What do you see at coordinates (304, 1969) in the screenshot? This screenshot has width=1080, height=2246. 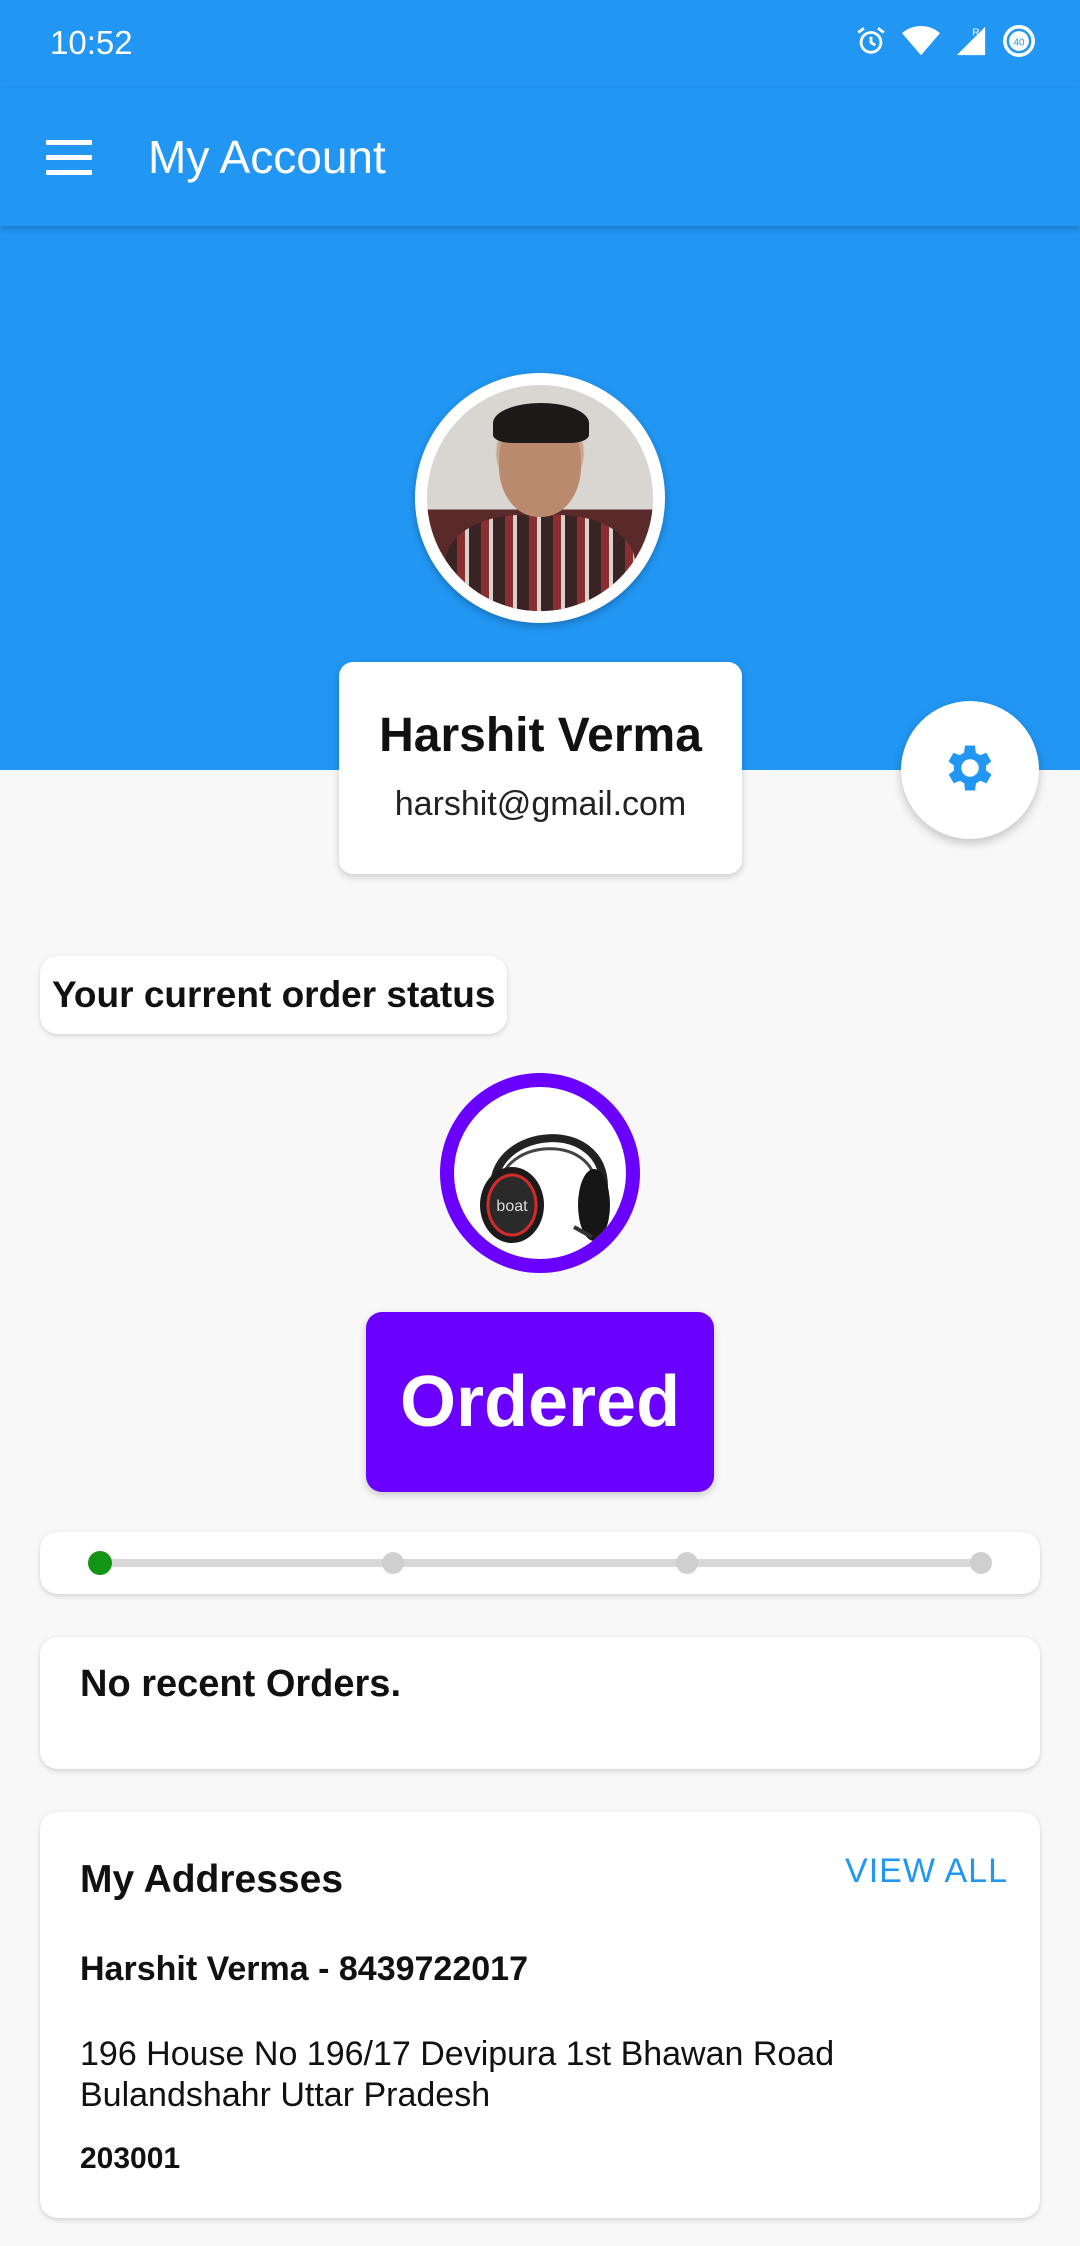 I see `address-contact: Harshit Verma - 8439722017` at bounding box center [304, 1969].